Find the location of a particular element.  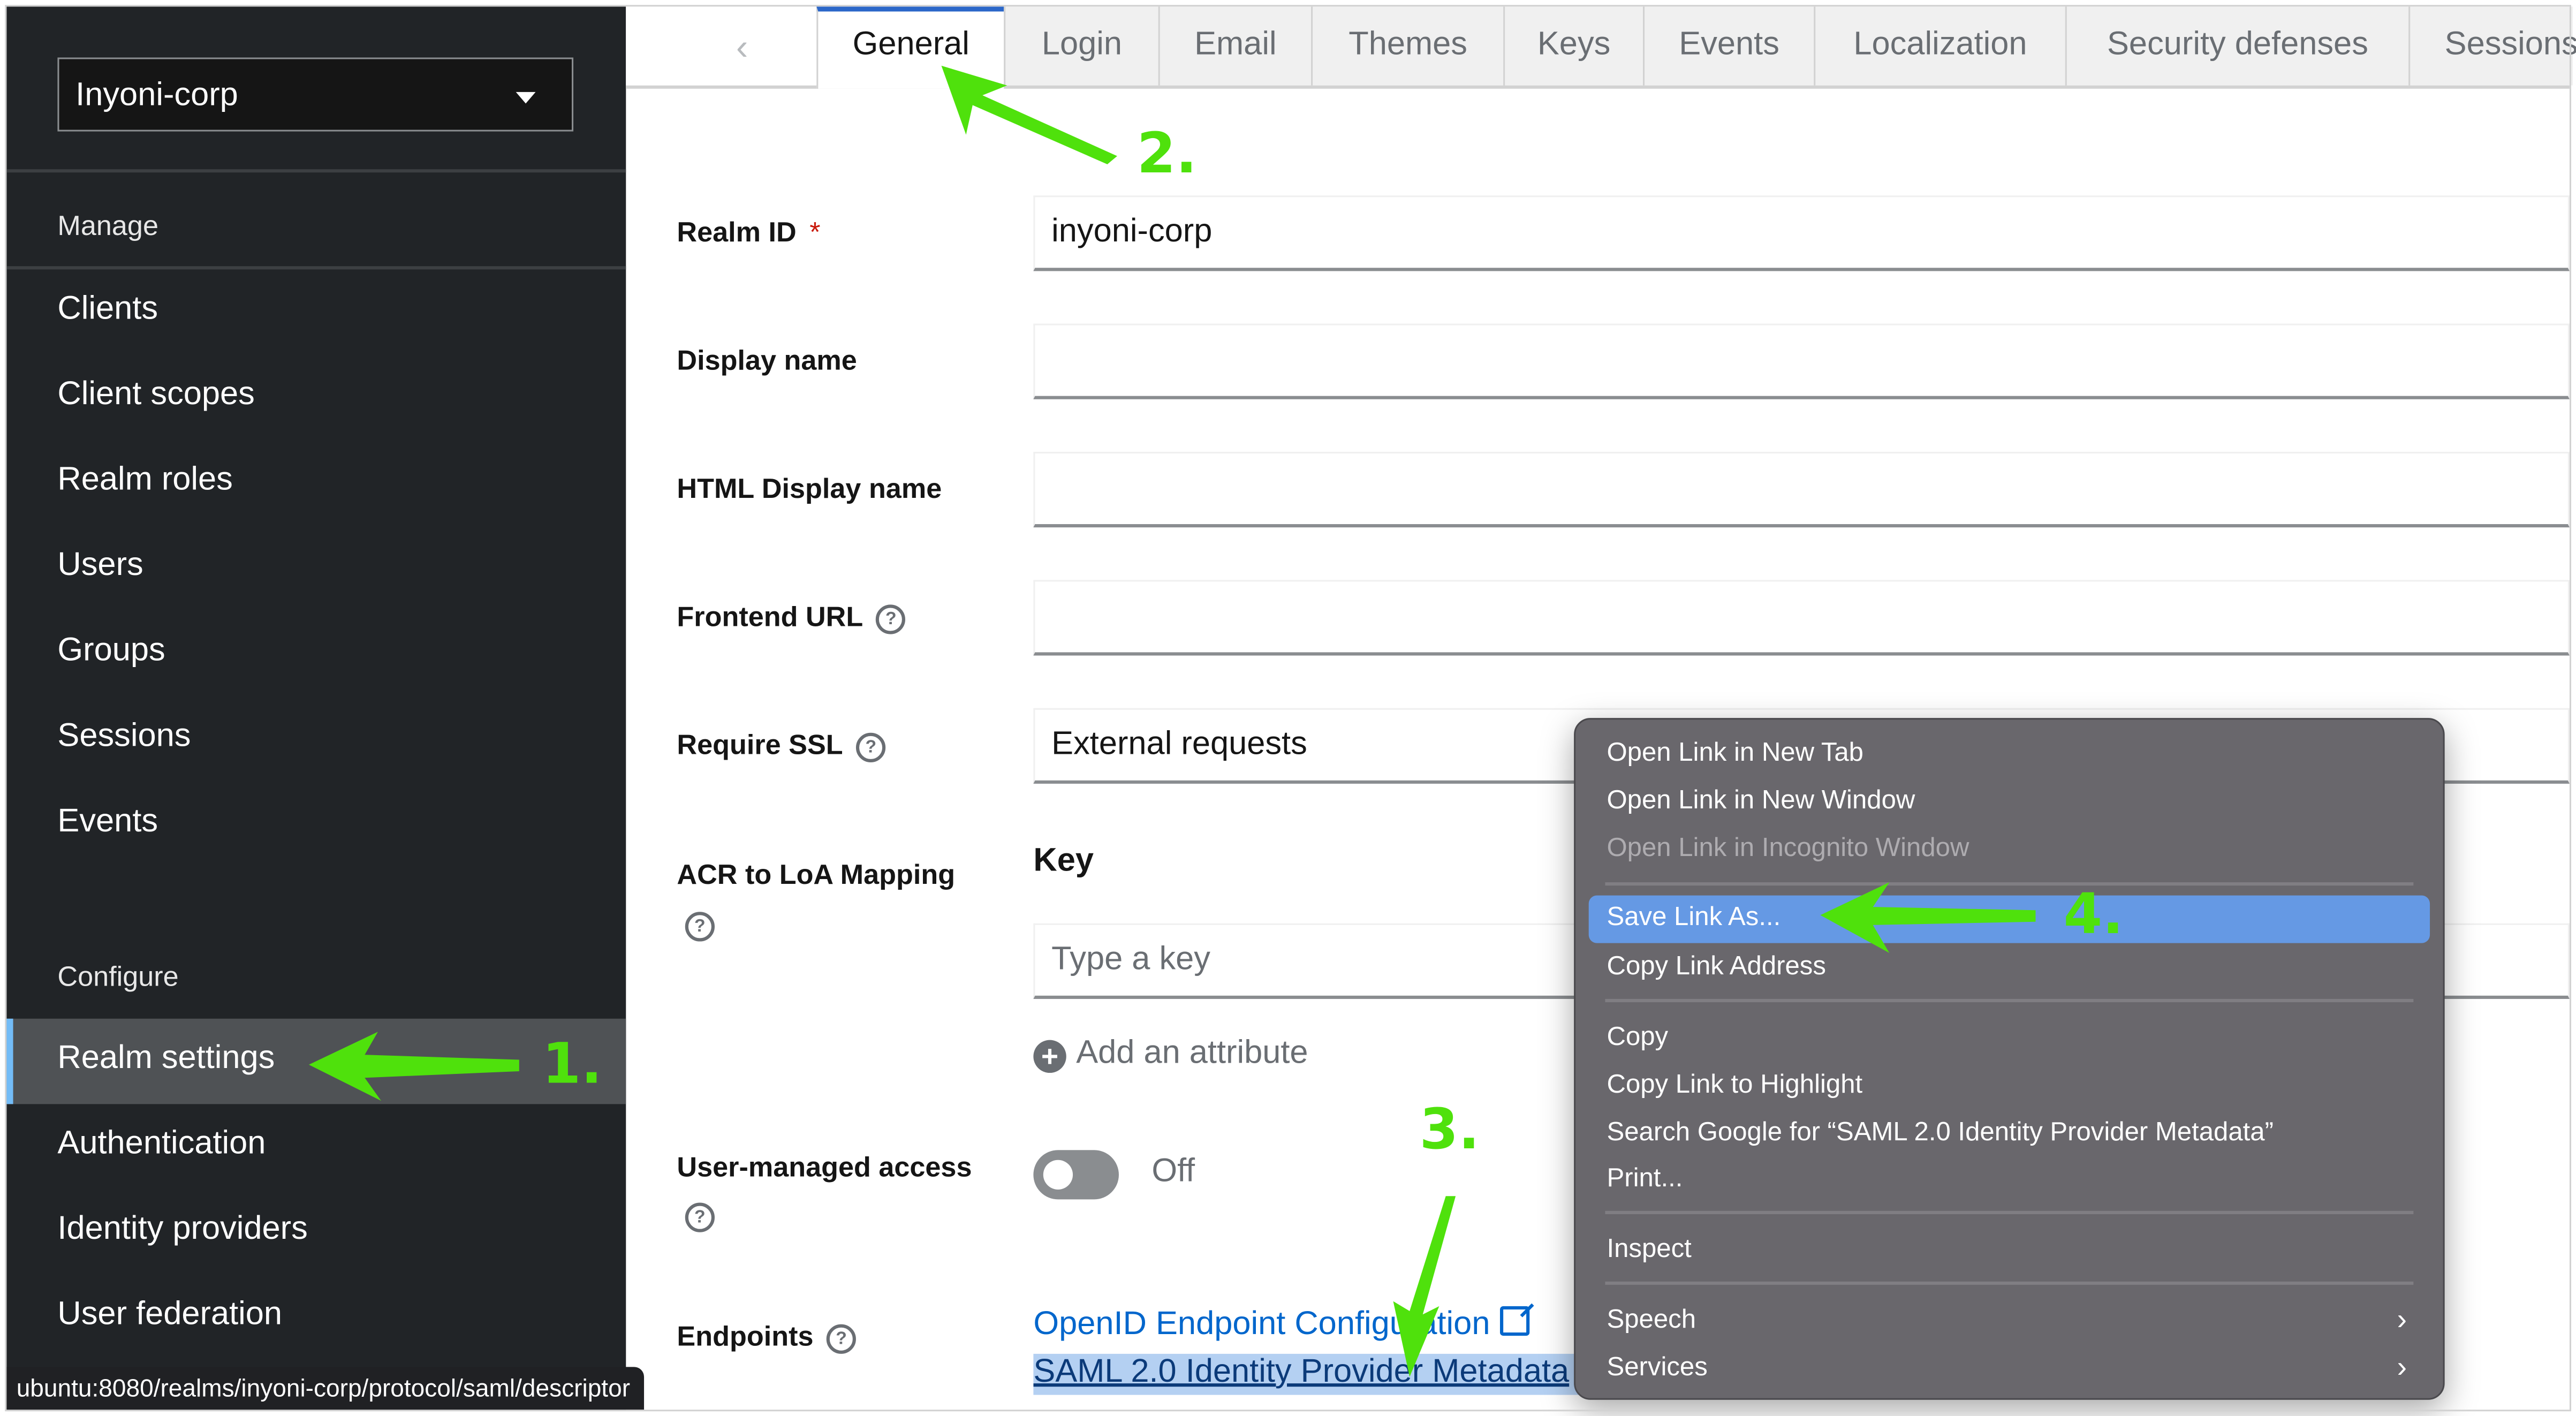

menu-services: Services › is located at coordinates (2009, 1370).